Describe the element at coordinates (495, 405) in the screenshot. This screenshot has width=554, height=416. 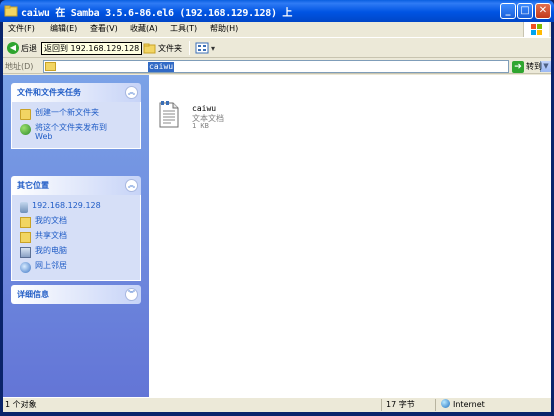
I see `status-zone: Internet` at that location.